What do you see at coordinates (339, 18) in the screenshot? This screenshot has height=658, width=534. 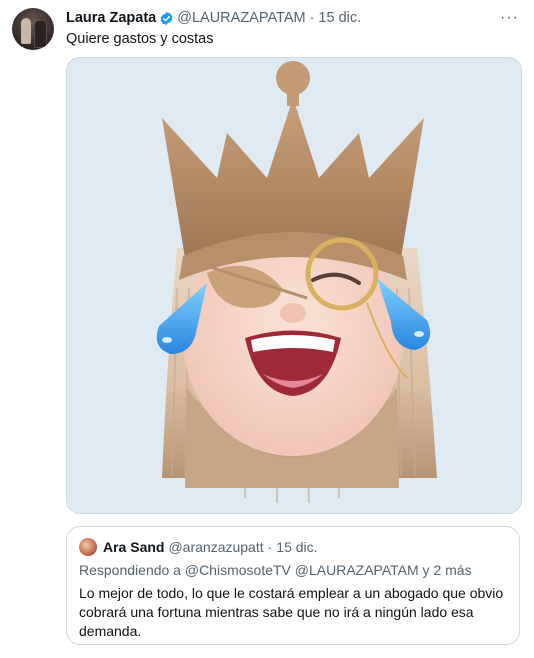 I see `tweet-date: 15 dic.` at bounding box center [339, 18].